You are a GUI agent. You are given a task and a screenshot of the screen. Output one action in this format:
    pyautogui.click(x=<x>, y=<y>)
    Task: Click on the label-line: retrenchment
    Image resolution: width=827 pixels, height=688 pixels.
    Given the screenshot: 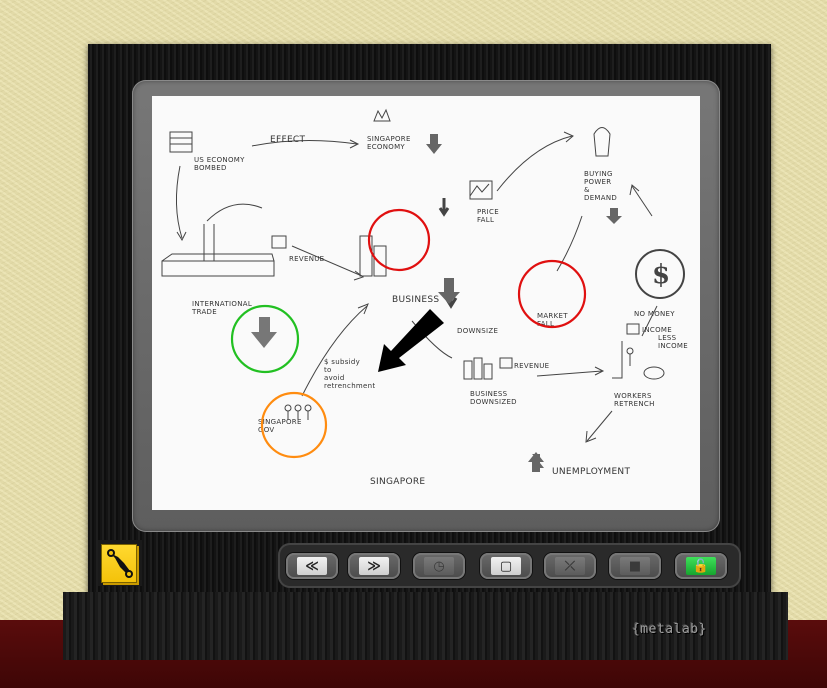 What is the action you would take?
    pyautogui.click(x=349, y=386)
    